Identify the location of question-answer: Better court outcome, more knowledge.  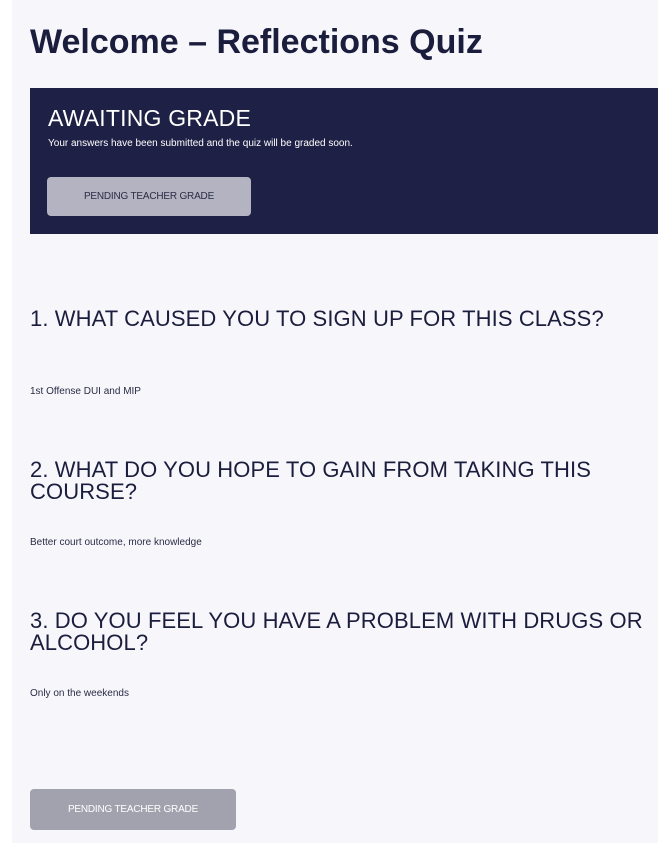
(116, 542).